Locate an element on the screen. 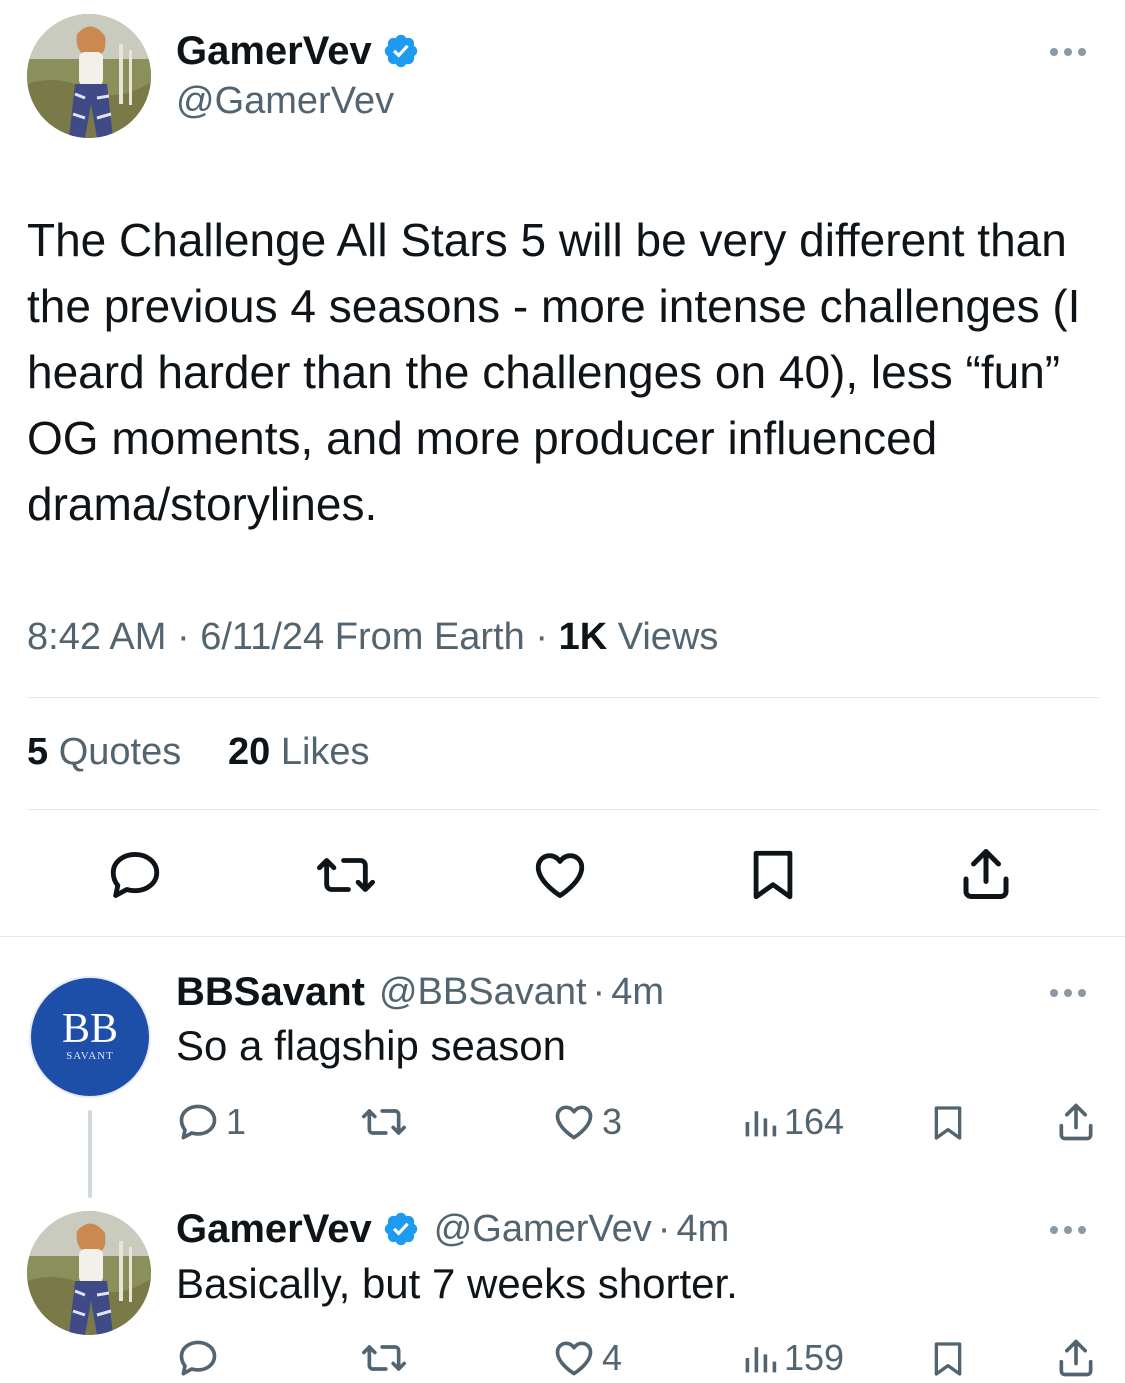 Image resolution: width=1125 pixels, height=1383 pixels. views-button: 159 is located at coordinates (793, 1358).